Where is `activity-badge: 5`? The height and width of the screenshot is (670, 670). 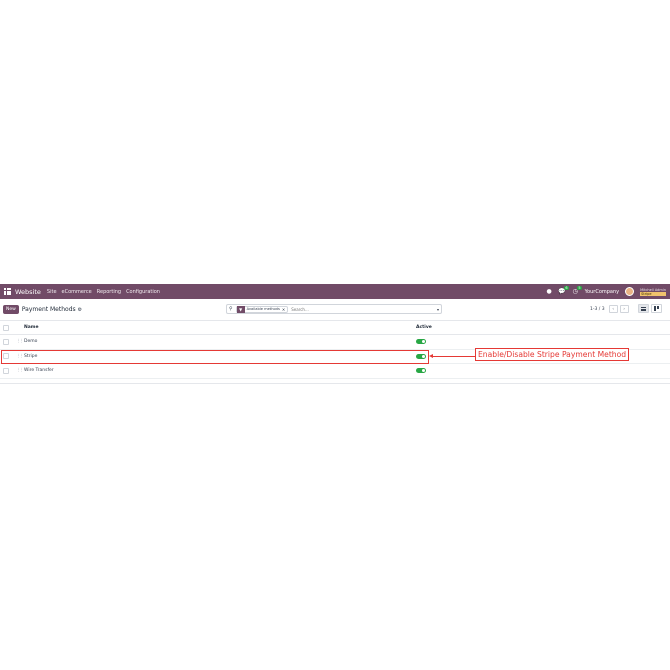 activity-badge: 5 is located at coordinates (579, 288).